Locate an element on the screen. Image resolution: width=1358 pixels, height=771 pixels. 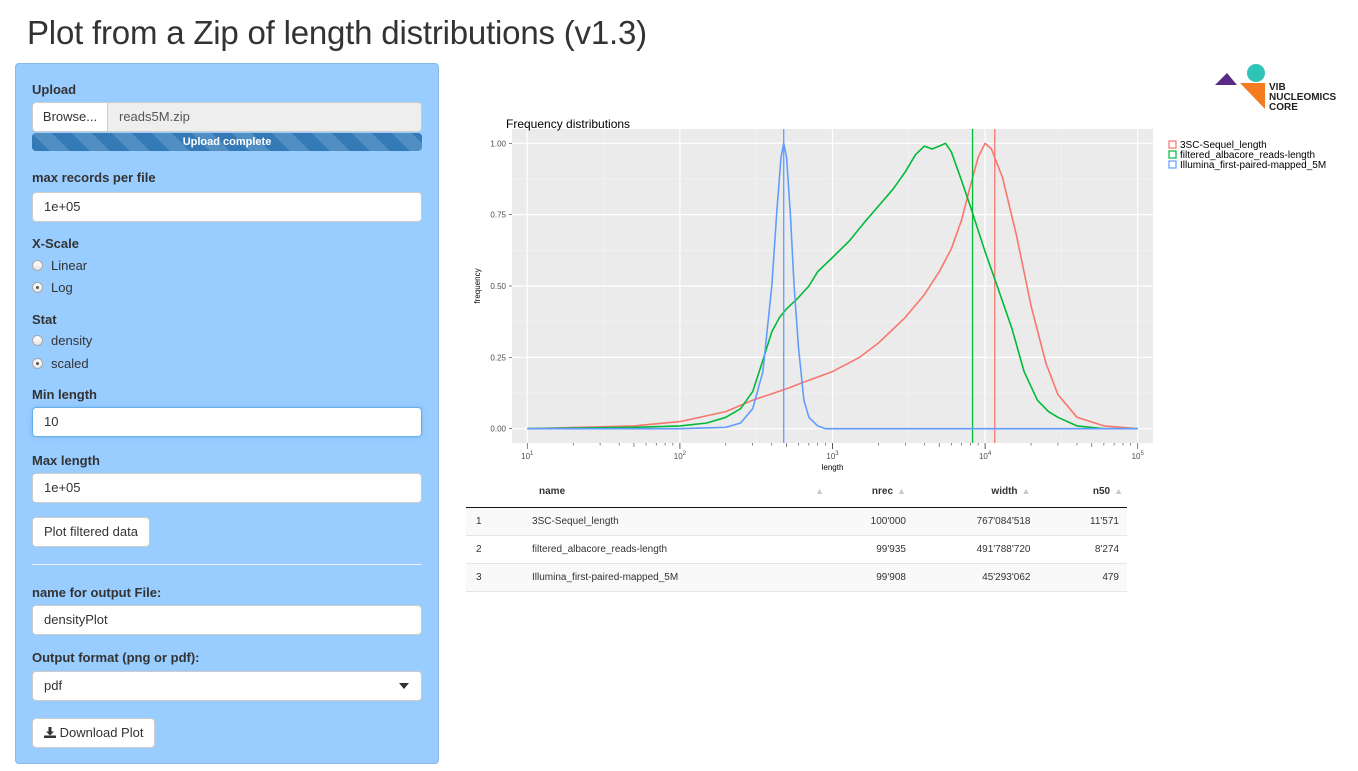
divider is located at coordinates (227, 564).